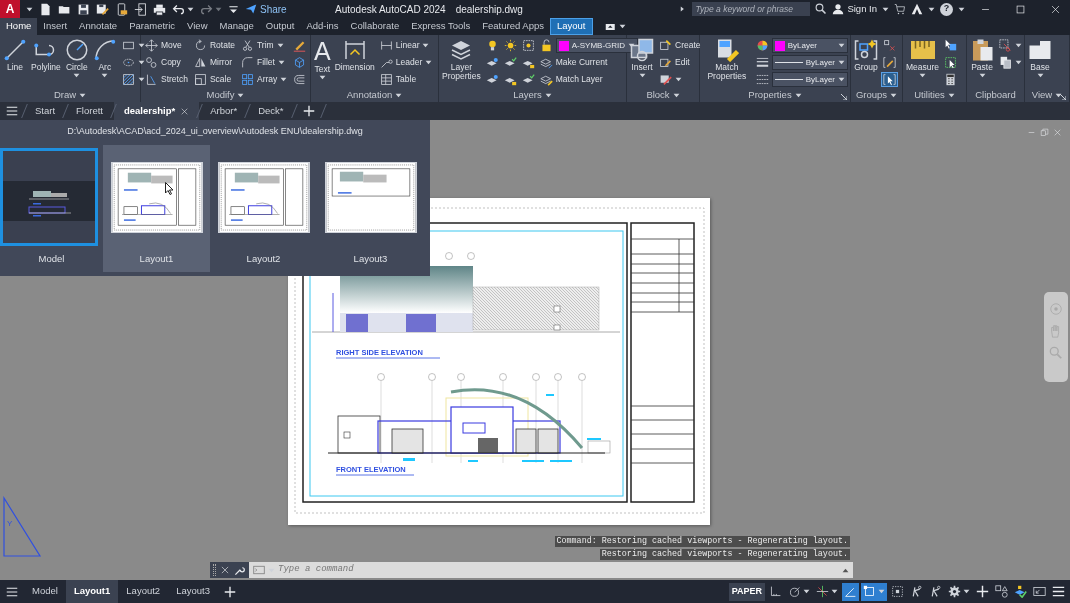 This screenshot has height=603, width=1070. What do you see at coordinates (280, 26) in the screenshot?
I see `ribbon-tab: Output` at bounding box center [280, 26].